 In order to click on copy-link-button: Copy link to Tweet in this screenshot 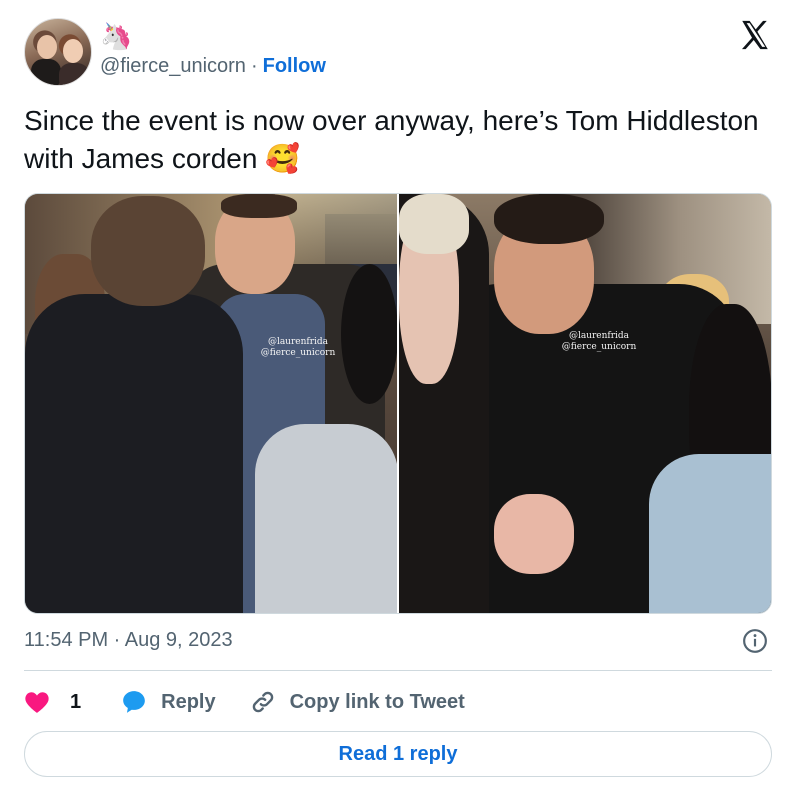, I will do `click(357, 702)`.